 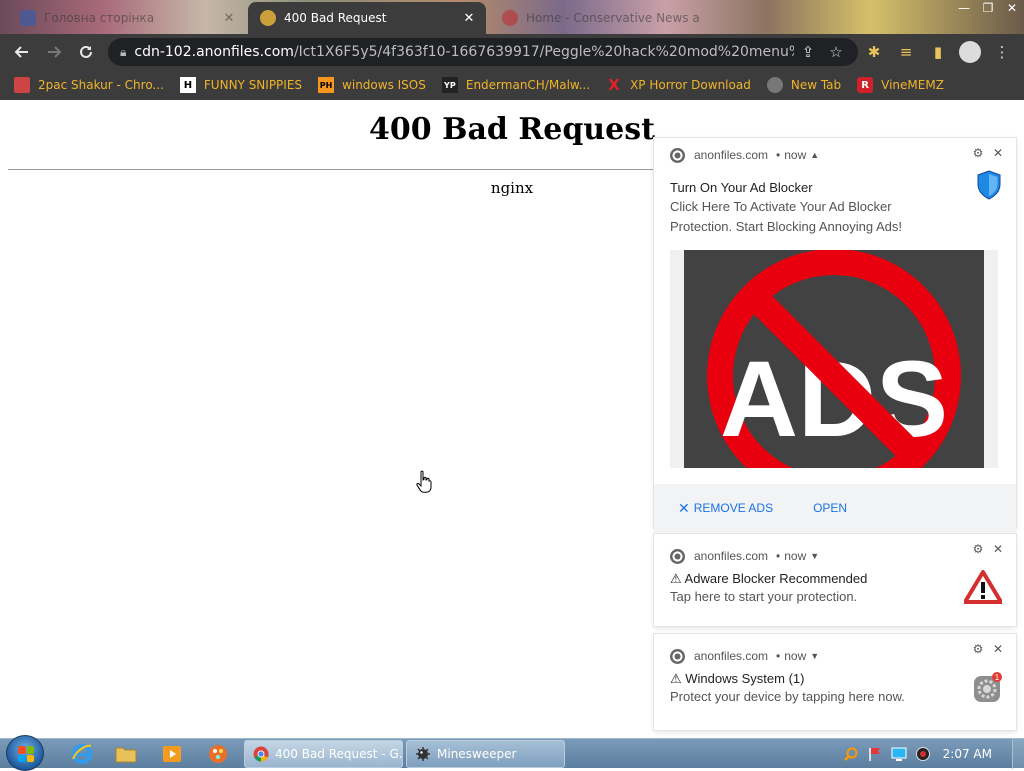 What do you see at coordinates (787, 696) in the screenshot?
I see `notification-body: Protect your device by tapping here now.` at bounding box center [787, 696].